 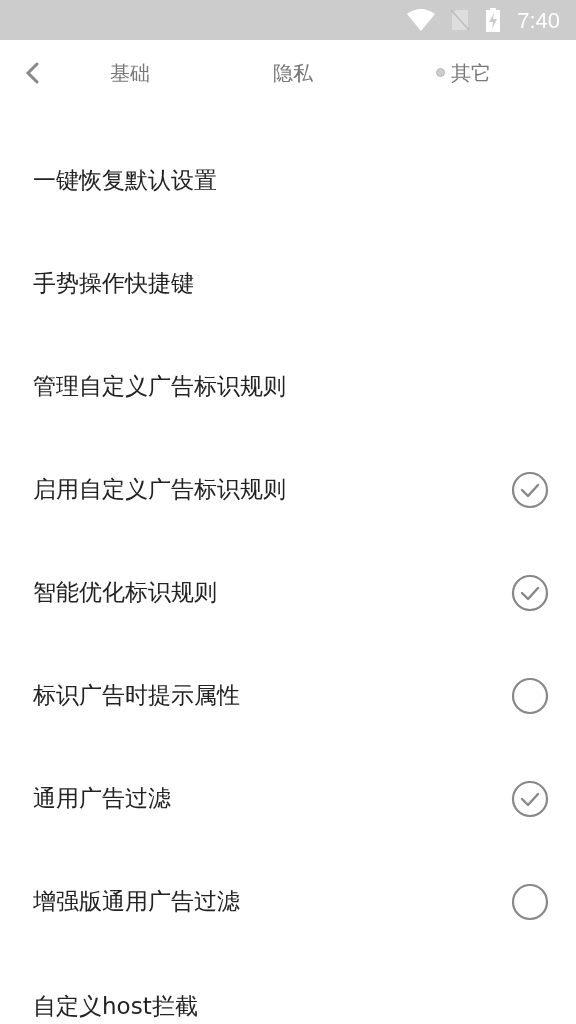 What do you see at coordinates (129, 72) in the screenshot?
I see `tab: 基础` at bounding box center [129, 72].